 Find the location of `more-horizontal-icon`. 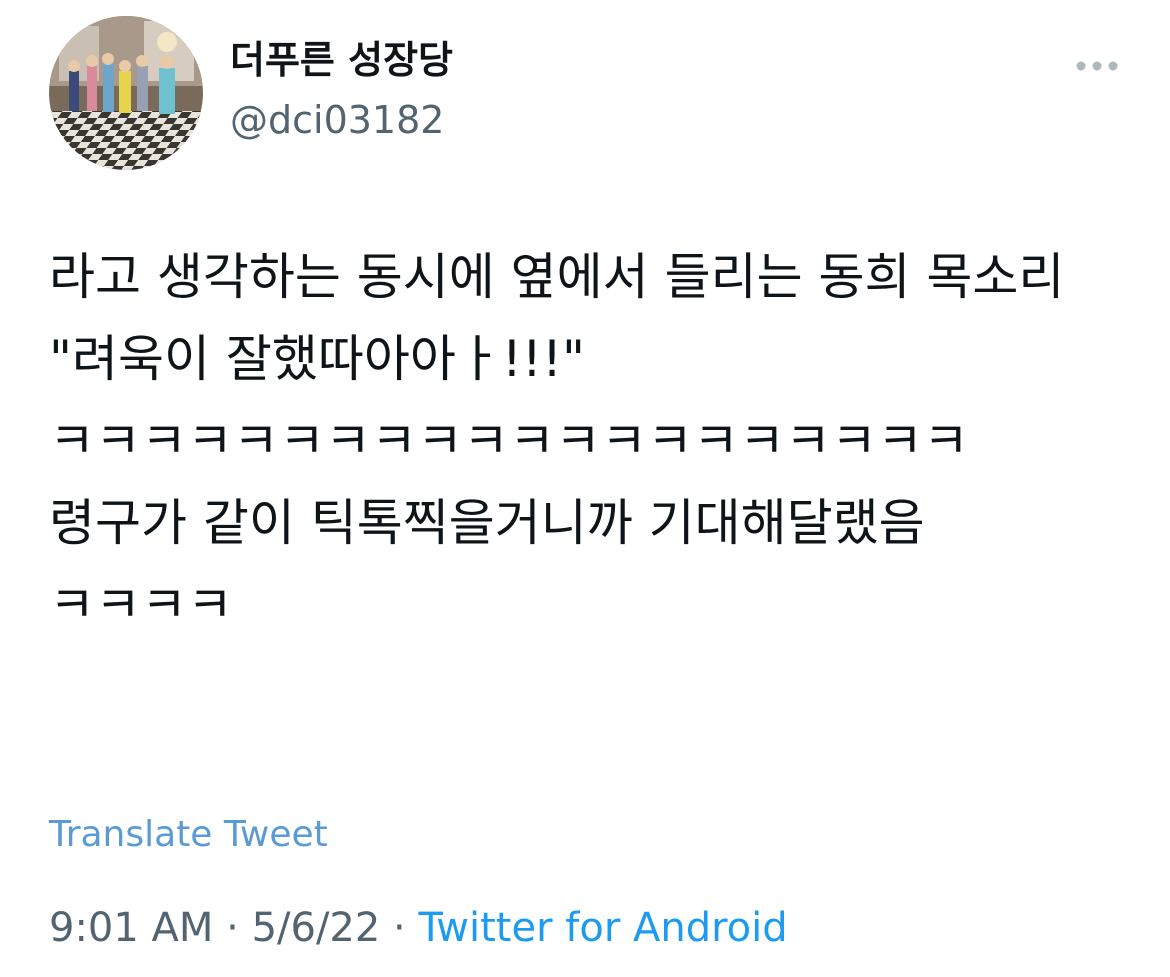

more-horizontal-icon is located at coordinates (1097, 66).